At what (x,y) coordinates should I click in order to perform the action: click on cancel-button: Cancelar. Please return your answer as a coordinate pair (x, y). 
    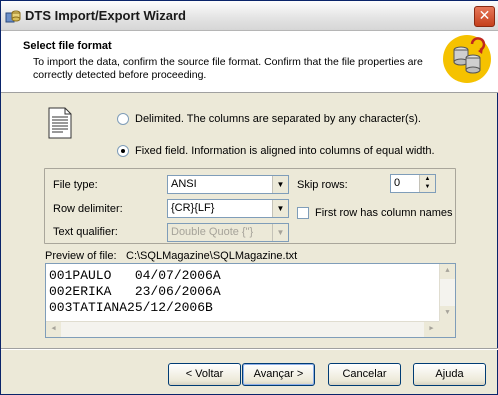
    Looking at the image, I should click on (364, 374).